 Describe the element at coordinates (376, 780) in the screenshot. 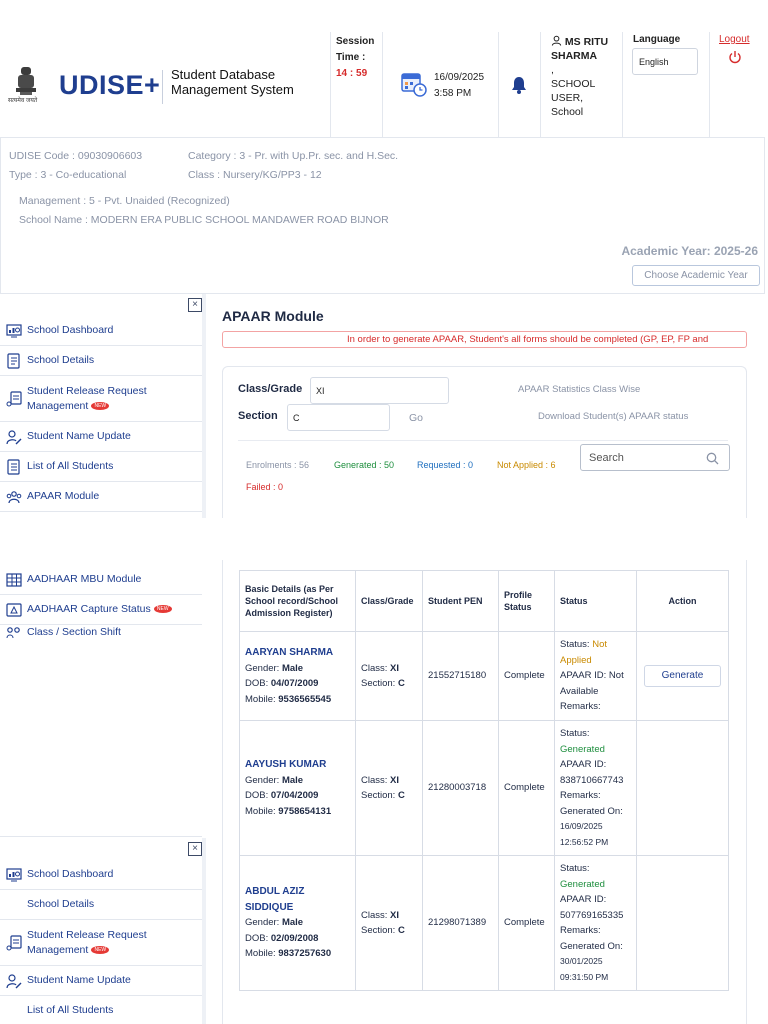

I see `class-label: Class:` at that location.